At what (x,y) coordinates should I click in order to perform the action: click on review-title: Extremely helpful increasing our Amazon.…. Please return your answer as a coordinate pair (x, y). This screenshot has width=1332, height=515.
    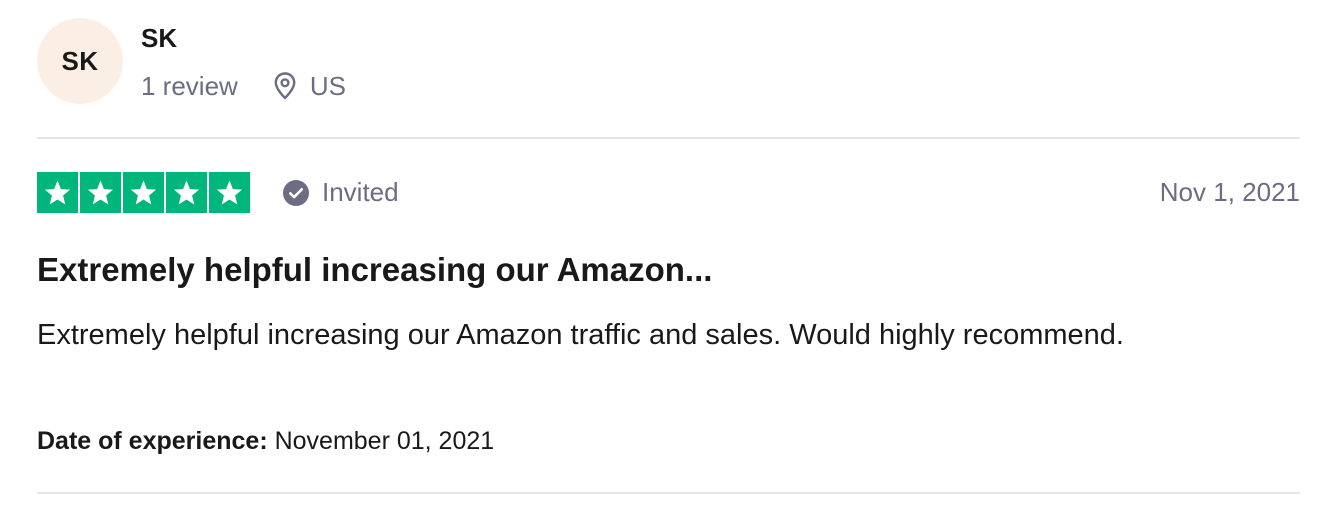
    Looking at the image, I should click on (374, 270).